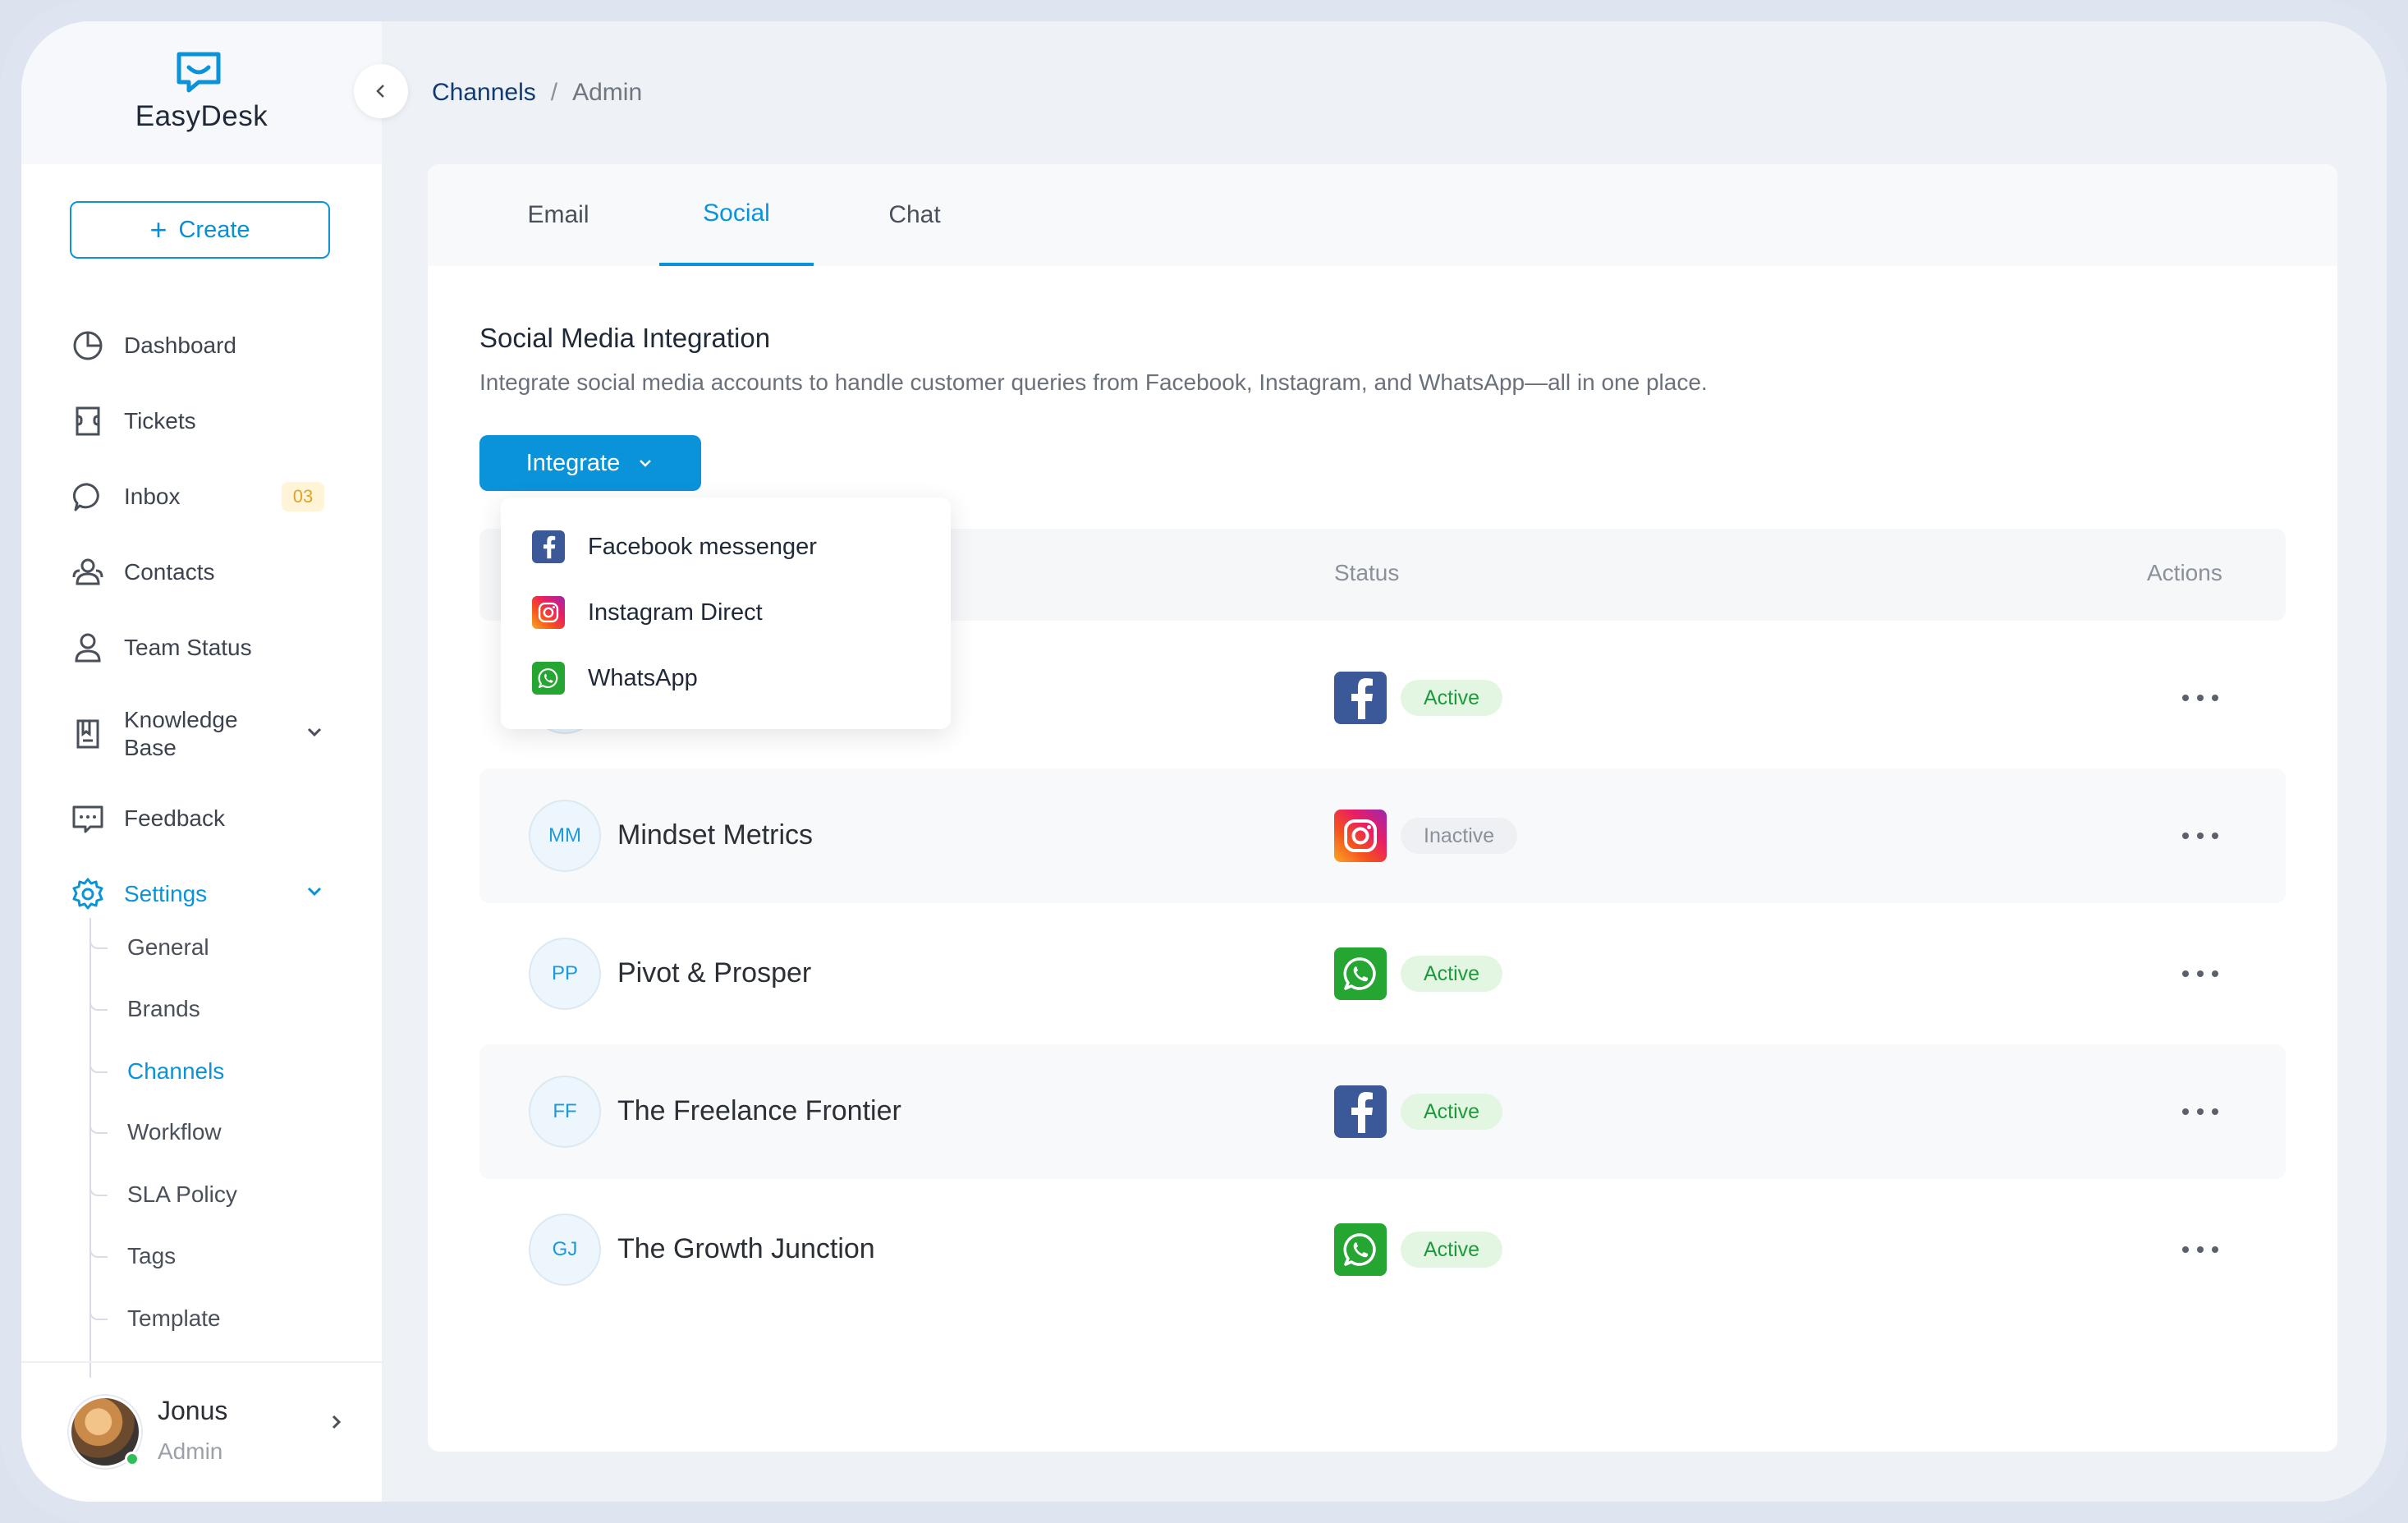 This screenshot has width=2408, height=1523. I want to click on sidebar-item-inbox: Inbox 03, so click(209, 496).